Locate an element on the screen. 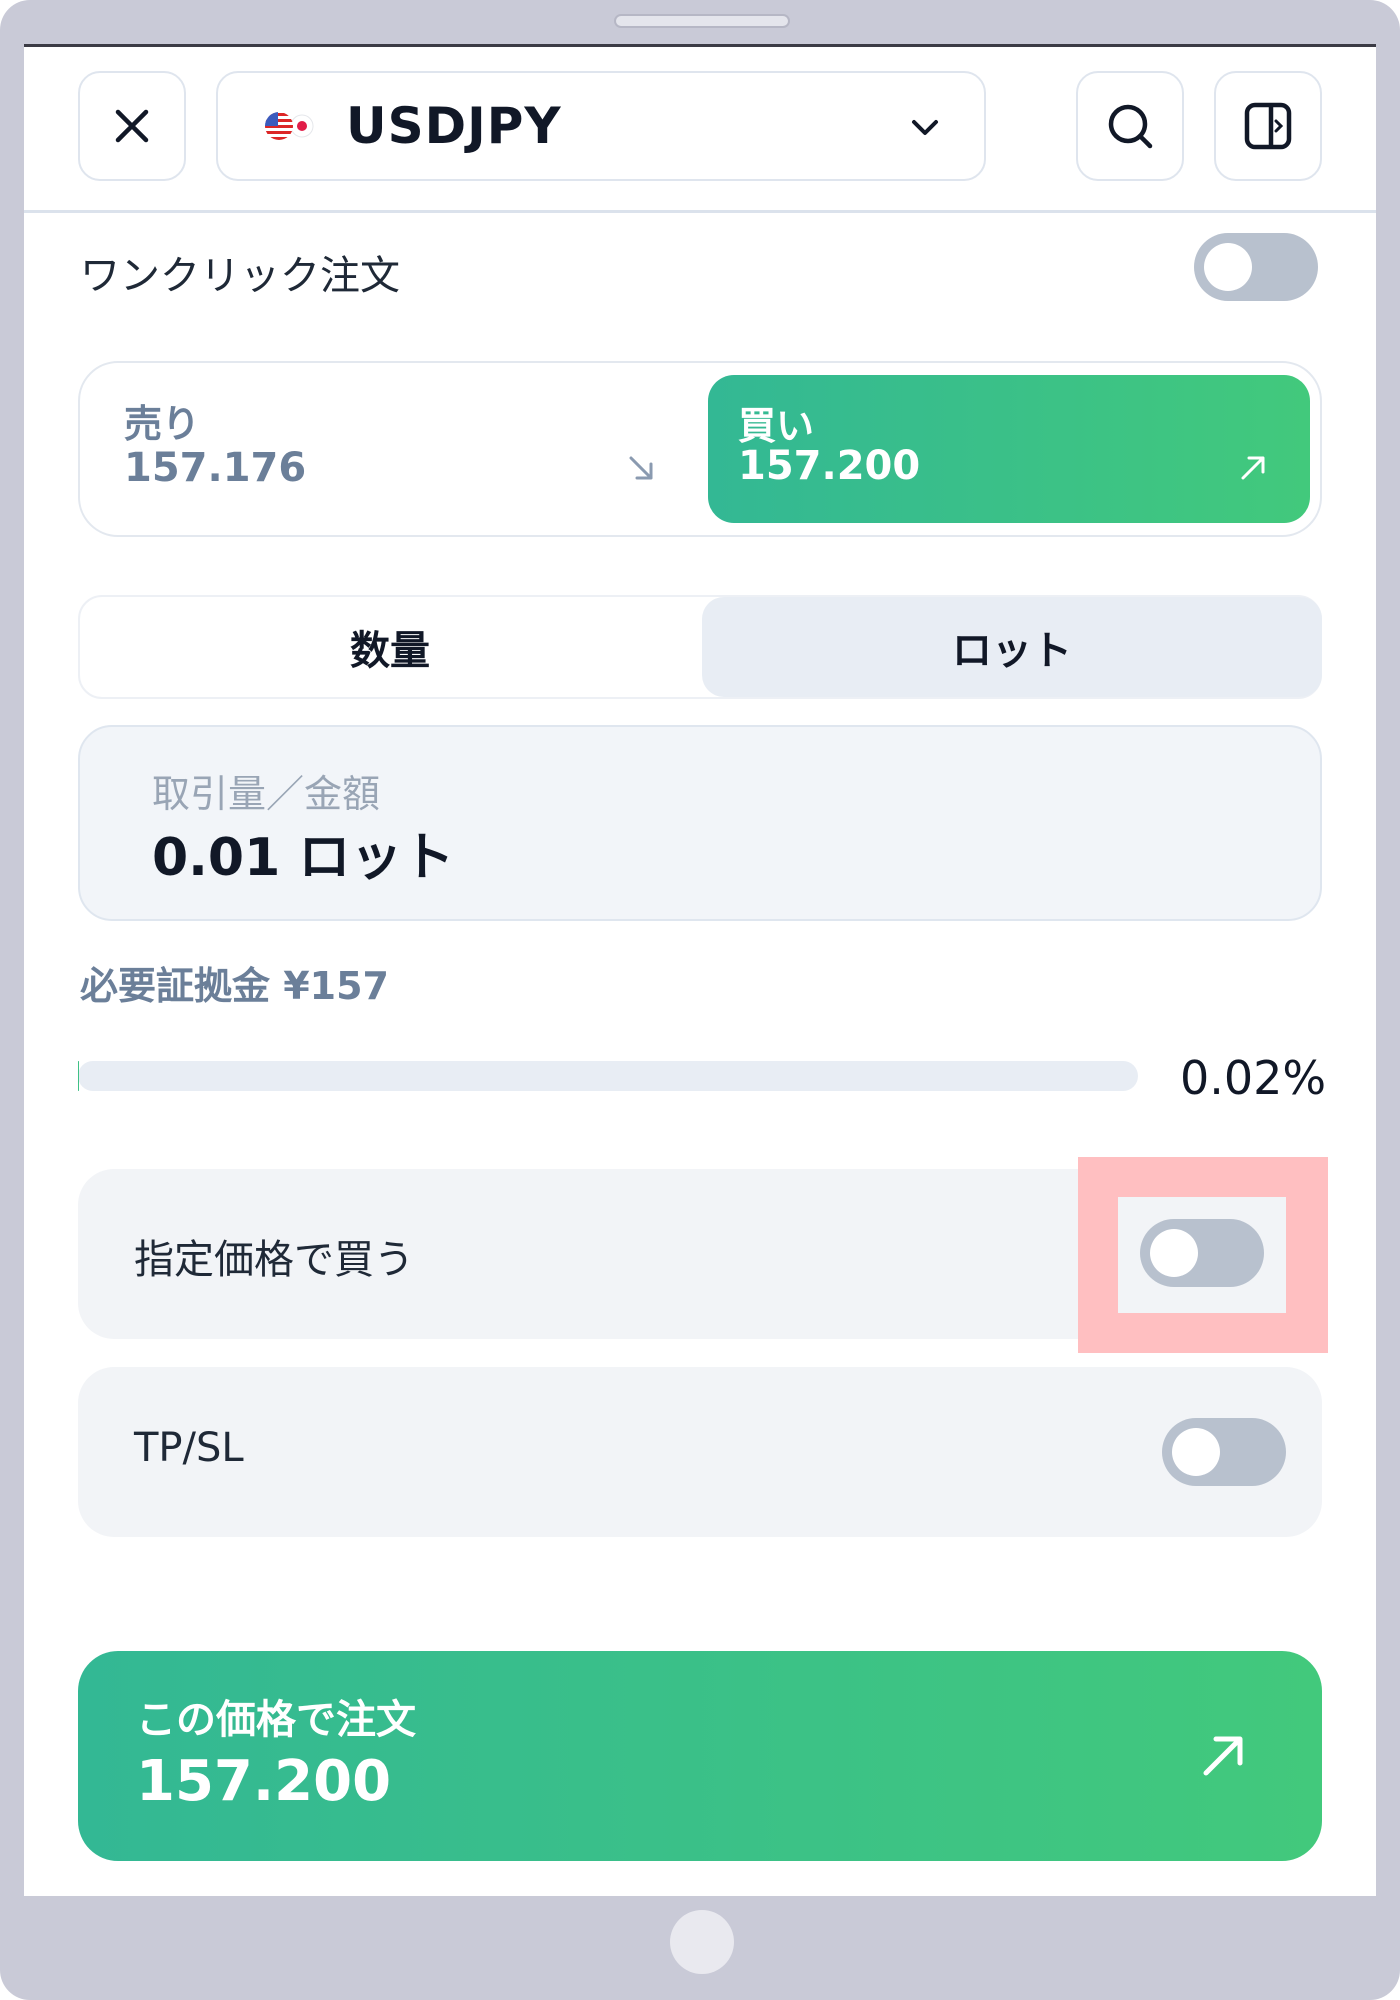 The image size is (1400, 2000). symbol-selector: USDJPY is located at coordinates (601, 126).